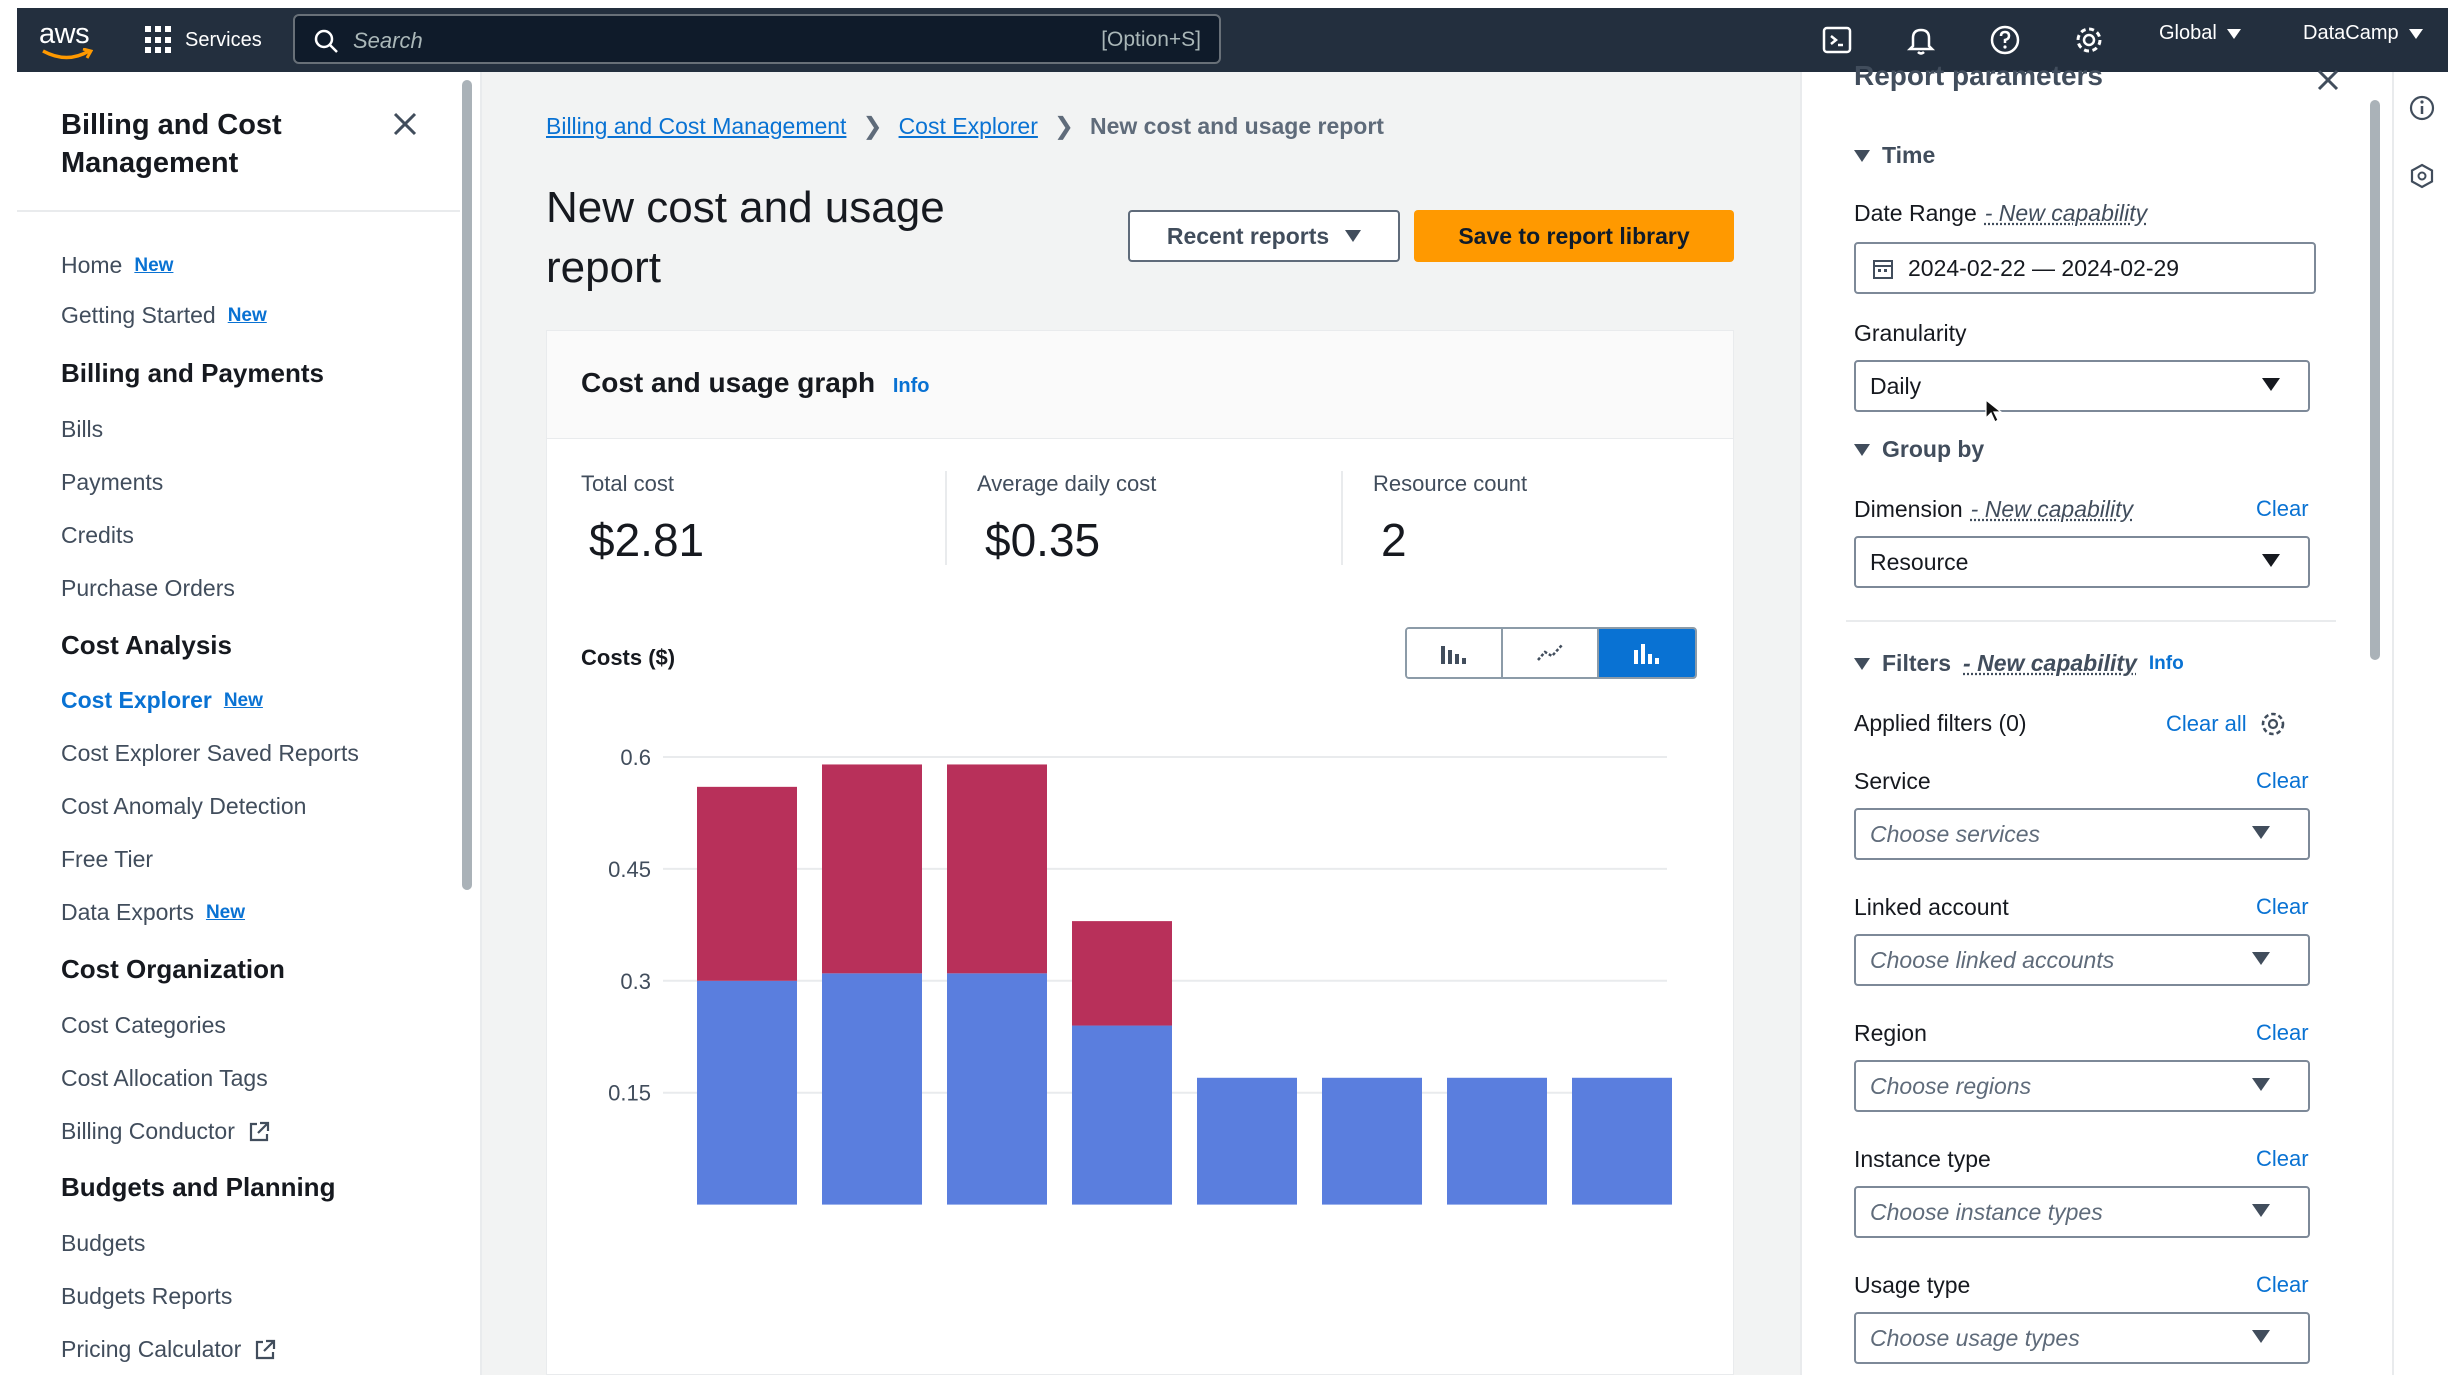 This screenshot has height=1375, width=2448. Describe the element at coordinates (203, 40) in the screenshot. I see `services-menu-button: Services` at that location.